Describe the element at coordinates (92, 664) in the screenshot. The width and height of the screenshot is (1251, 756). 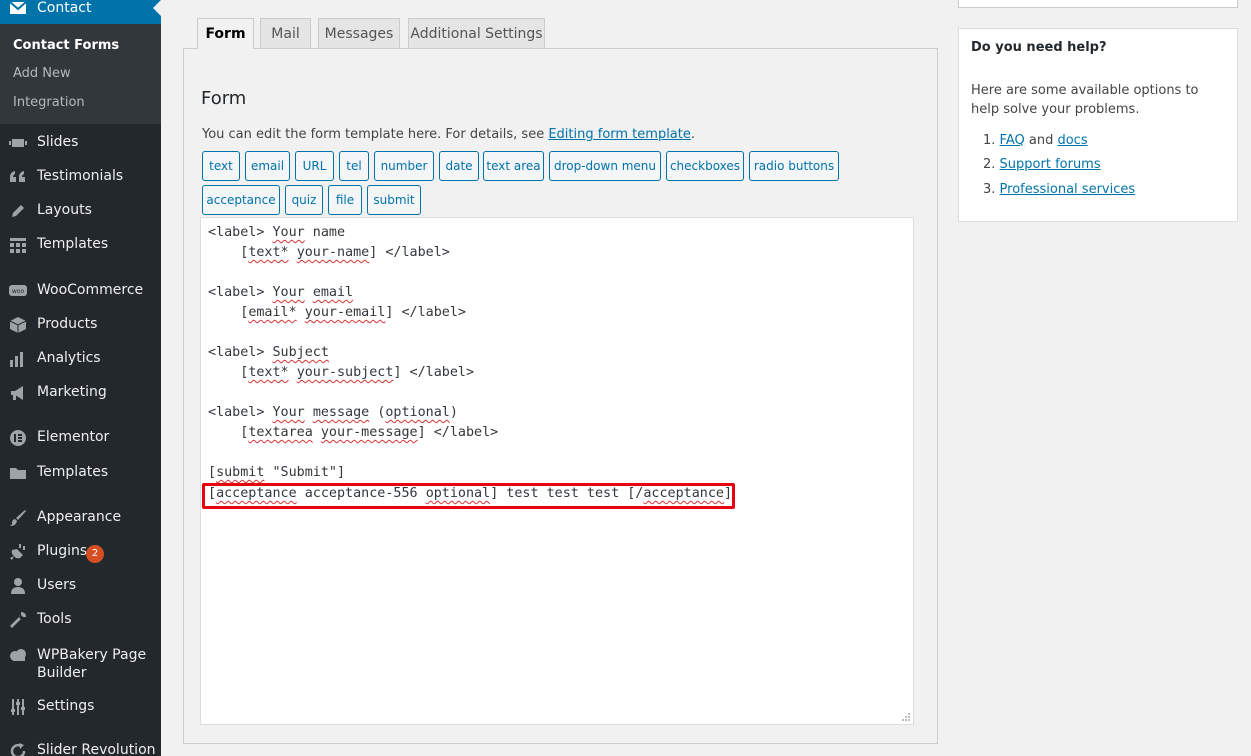
I see `sidebar-item-label: WPBakery Page Builder` at that location.